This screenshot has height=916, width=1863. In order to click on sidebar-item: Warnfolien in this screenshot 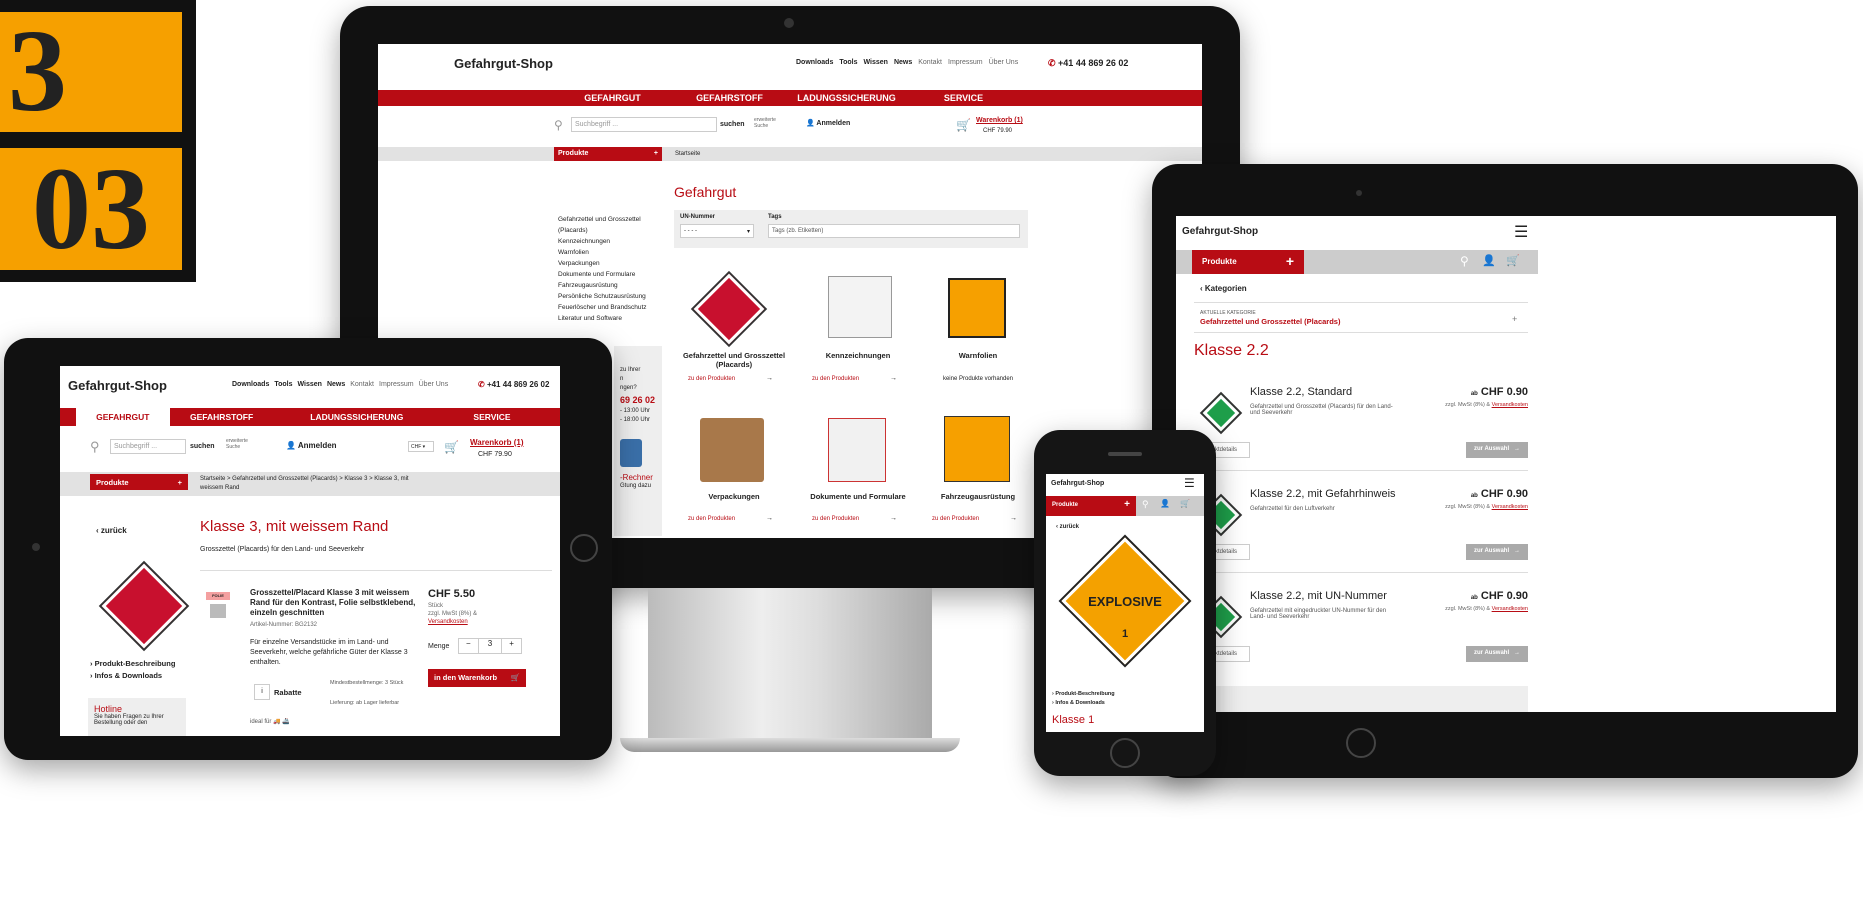, I will do `click(608, 252)`.